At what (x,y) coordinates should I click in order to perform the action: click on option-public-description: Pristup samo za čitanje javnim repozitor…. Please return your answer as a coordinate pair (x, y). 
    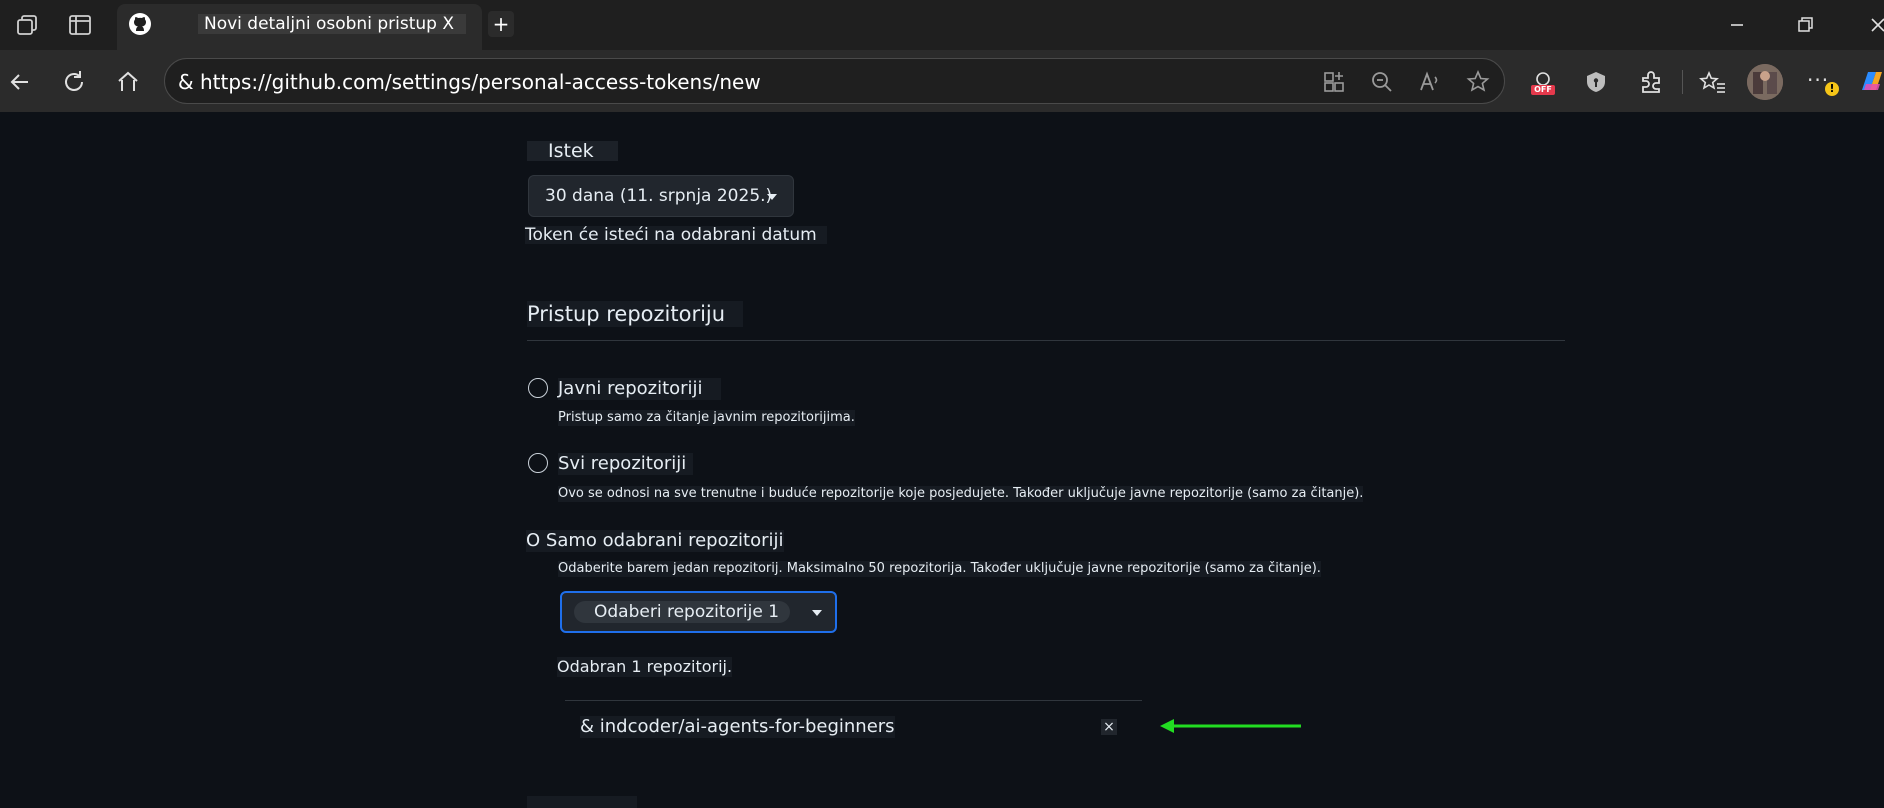
    Looking at the image, I should click on (706, 418).